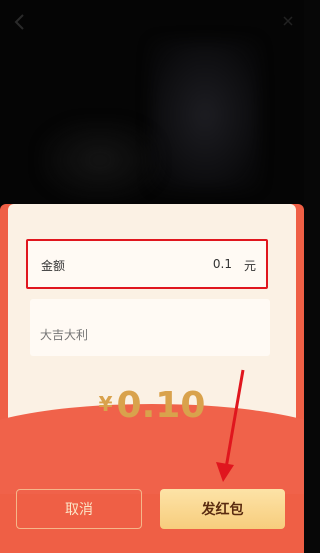  I want to click on chevron-left-icon, so click(20, 22).